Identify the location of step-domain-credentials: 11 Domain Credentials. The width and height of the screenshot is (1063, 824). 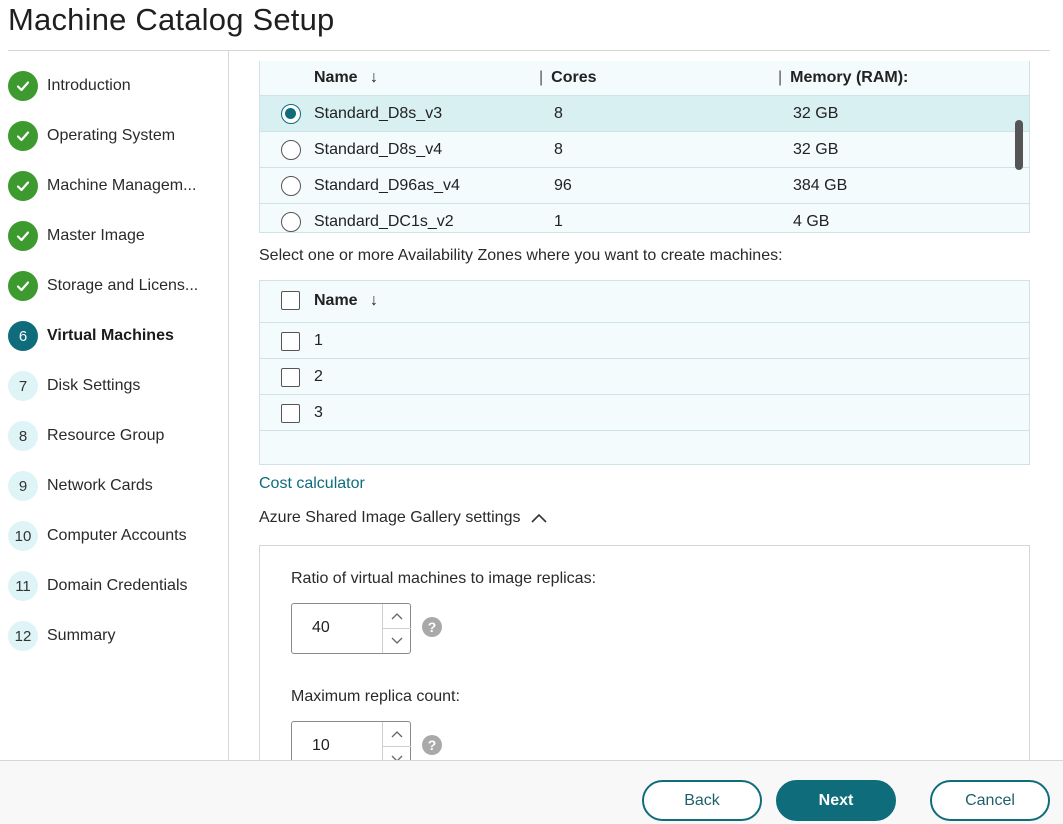
(98, 586).